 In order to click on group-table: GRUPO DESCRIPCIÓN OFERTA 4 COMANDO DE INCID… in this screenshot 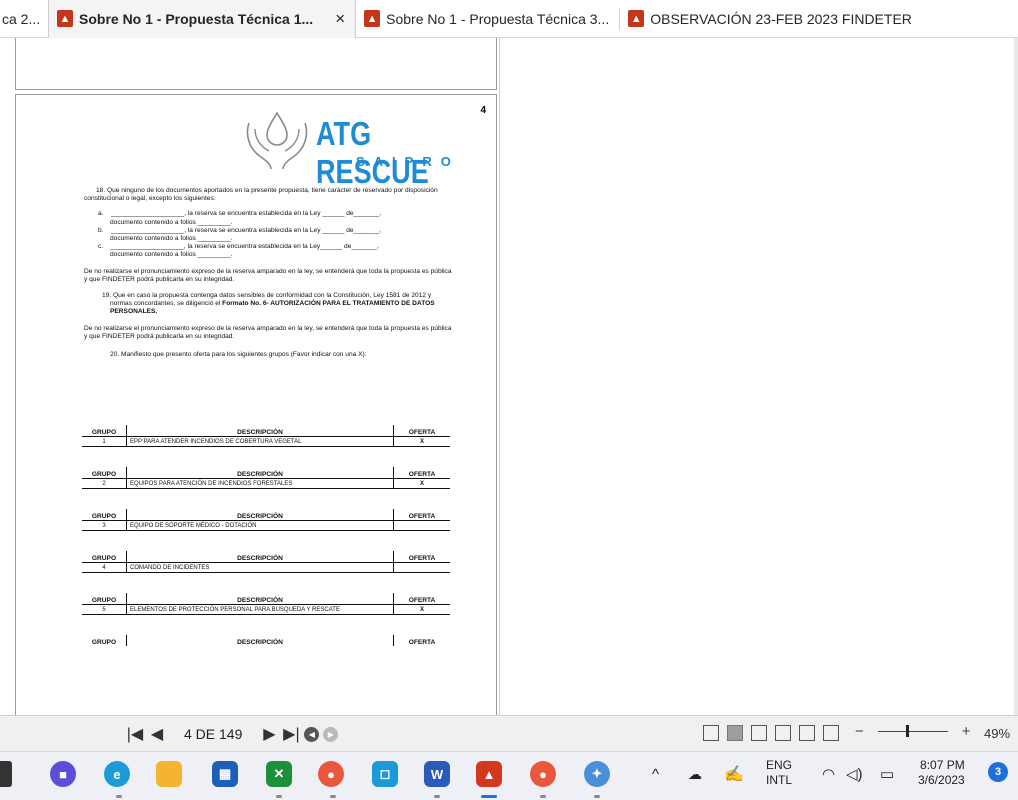, I will do `click(266, 562)`.